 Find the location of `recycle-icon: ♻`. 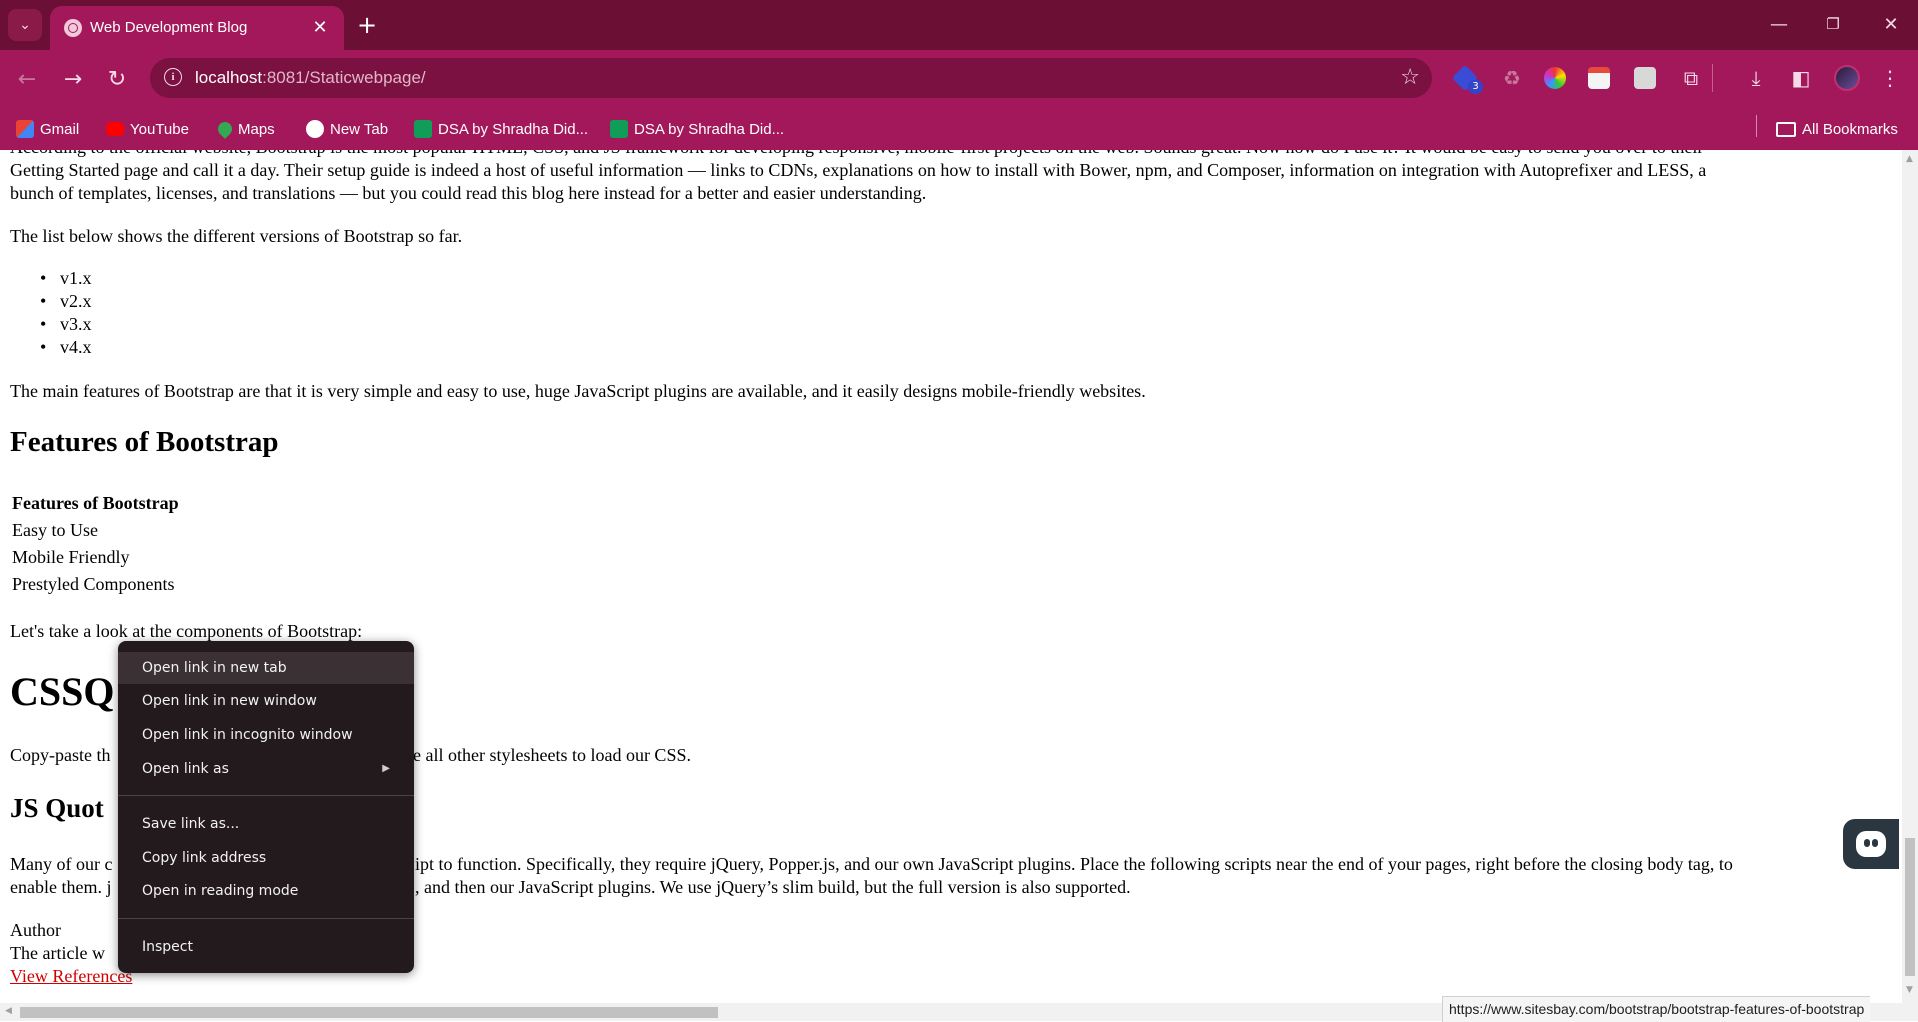

recycle-icon: ♻ is located at coordinates (1512, 78).